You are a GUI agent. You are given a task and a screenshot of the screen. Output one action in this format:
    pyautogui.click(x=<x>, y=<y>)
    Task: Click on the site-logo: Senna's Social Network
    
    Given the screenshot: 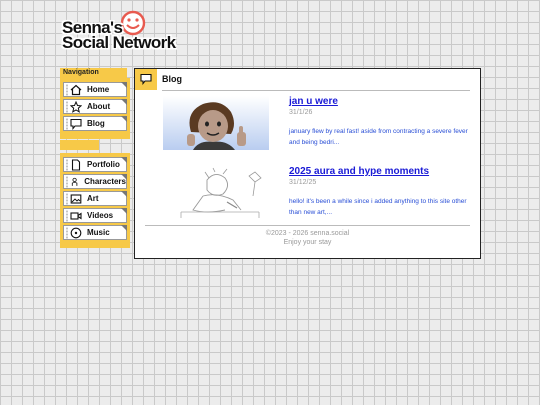 What is the action you would take?
    pyautogui.click(x=121, y=32)
    